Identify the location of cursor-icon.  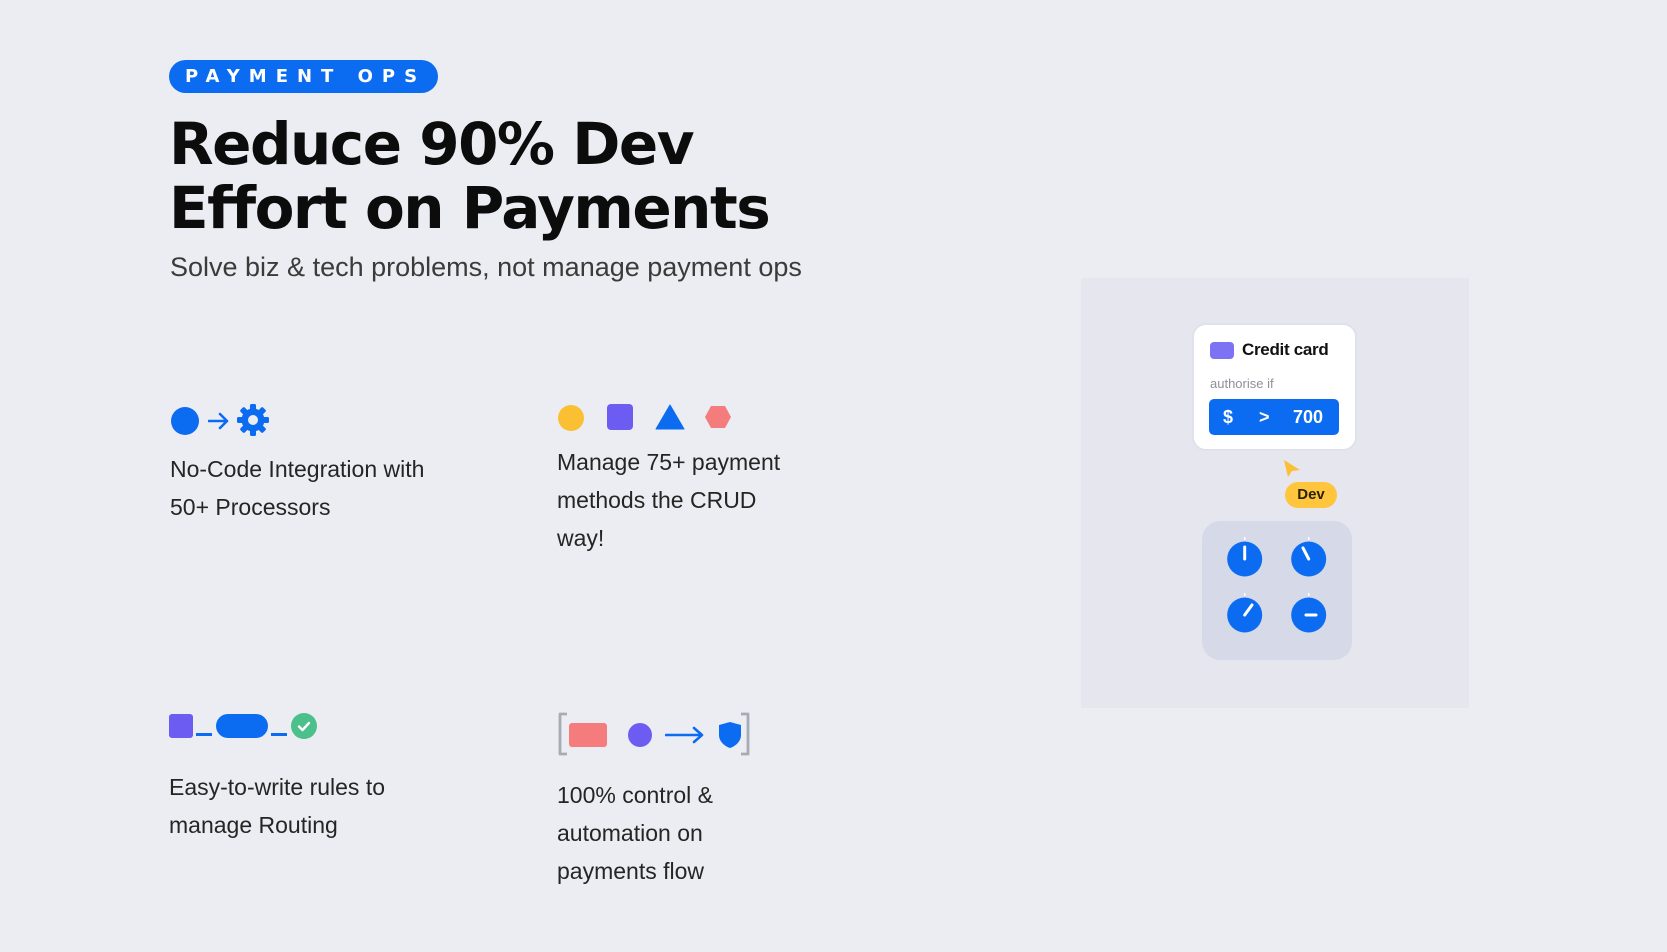
(1292, 470).